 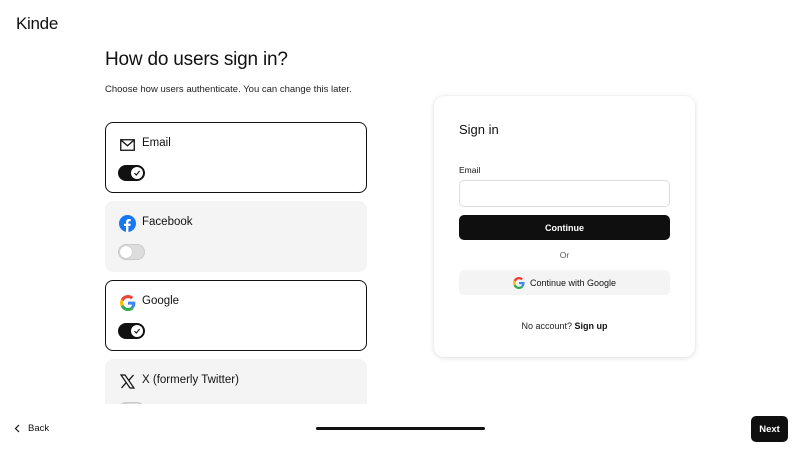 I want to click on auth-option-google: Google, so click(x=236, y=315).